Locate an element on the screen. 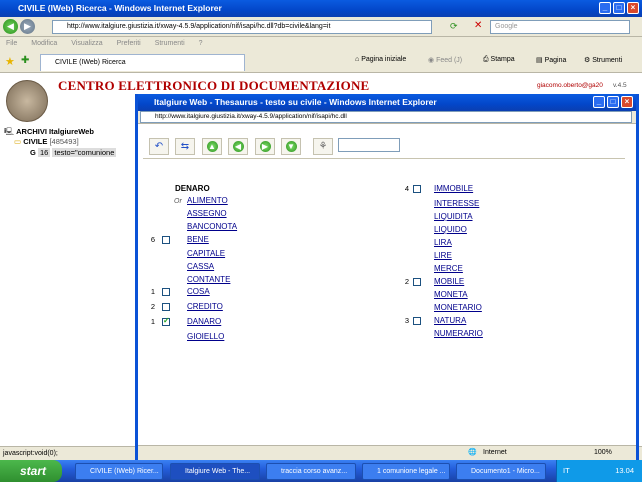  forward-button: ▶ is located at coordinates (27, 26).